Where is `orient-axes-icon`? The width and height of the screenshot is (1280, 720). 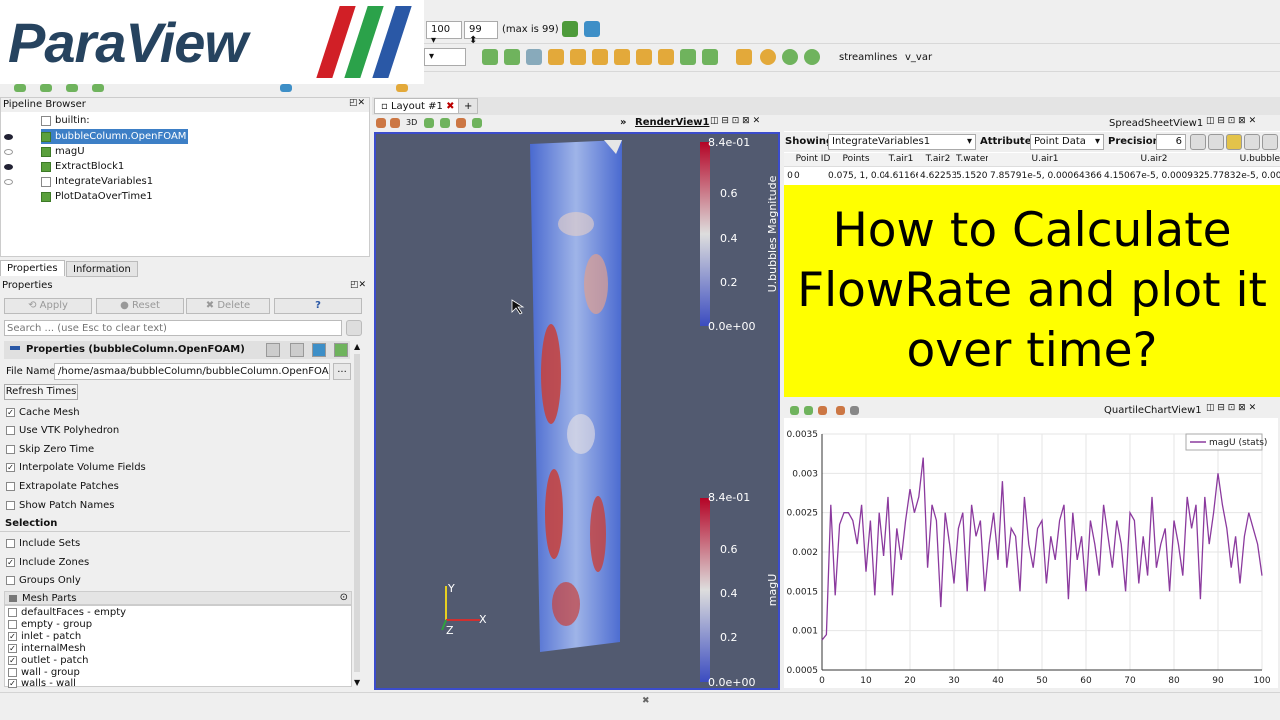 orient-axes-icon is located at coordinates (768, 57).